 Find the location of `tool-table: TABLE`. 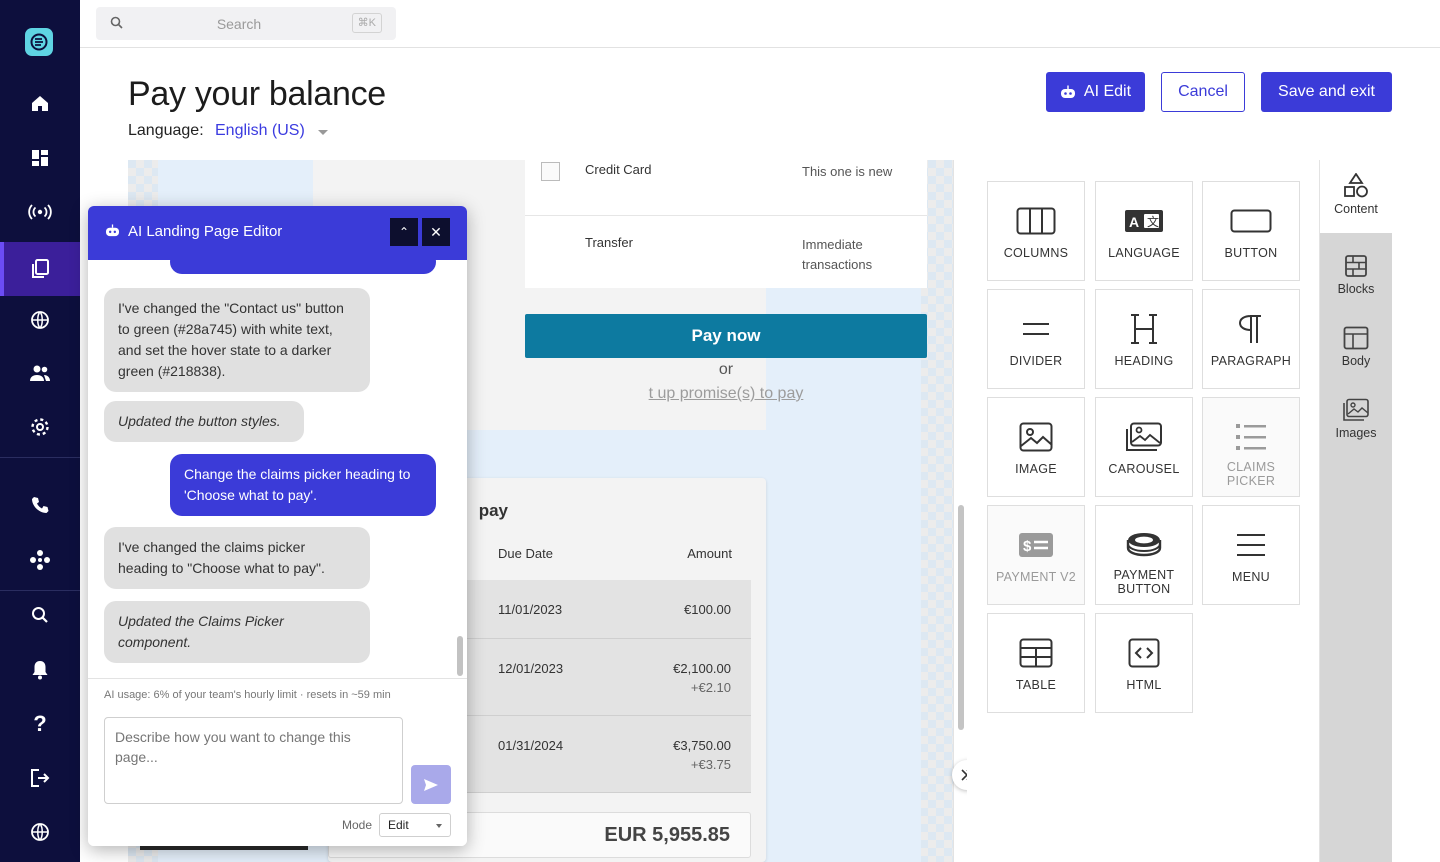

tool-table: TABLE is located at coordinates (1036, 663).